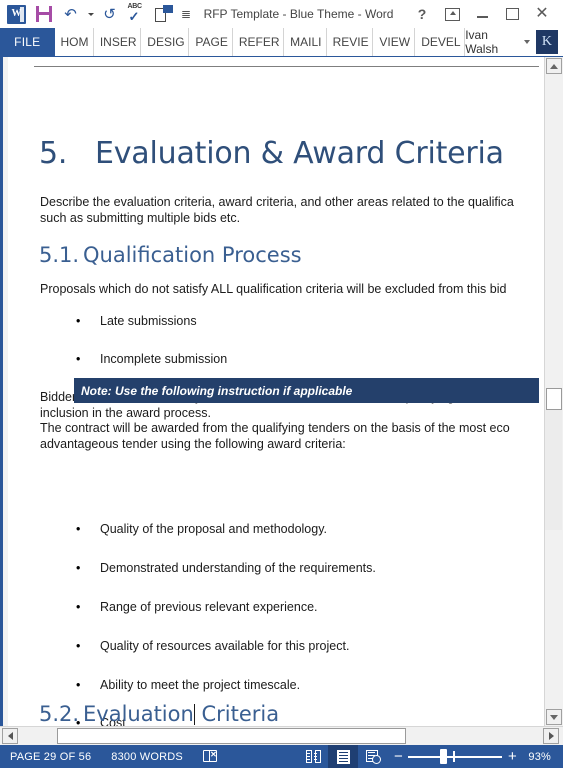 This screenshot has height=768, width=563. I want to click on header-divider-rule, so click(286, 66).